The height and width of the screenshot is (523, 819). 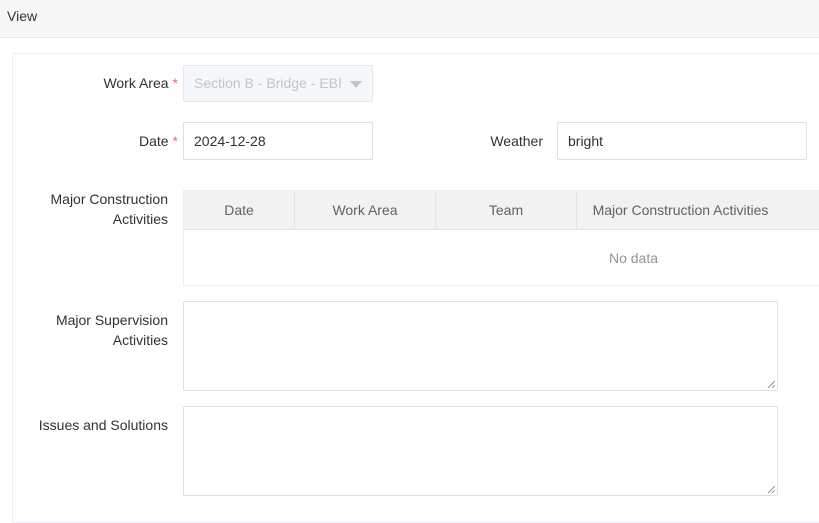 I want to click on work-area-select: Section B - Bridge - EBI, so click(x=278, y=83).